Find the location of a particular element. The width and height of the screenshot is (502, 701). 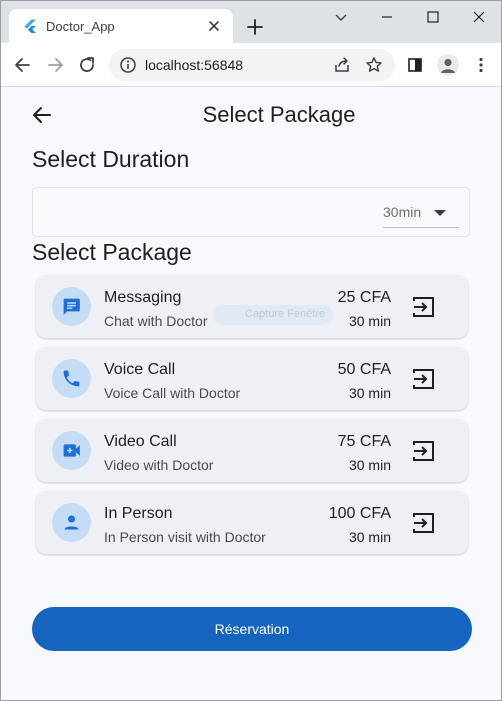

forward-icon is located at coordinates (55, 65).